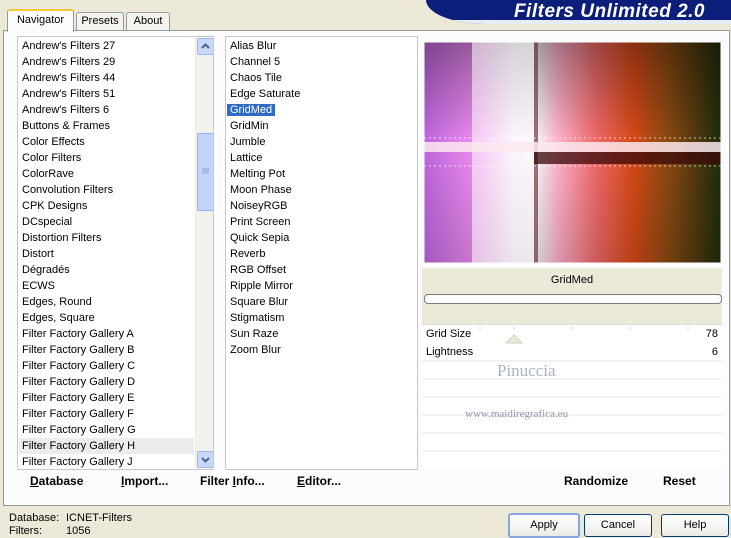 This screenshot has width=731, height=538. Describe the element at coordinates (99, 518) in the screenshot. I see `status-database-value: ICNET-Filters` at that location.